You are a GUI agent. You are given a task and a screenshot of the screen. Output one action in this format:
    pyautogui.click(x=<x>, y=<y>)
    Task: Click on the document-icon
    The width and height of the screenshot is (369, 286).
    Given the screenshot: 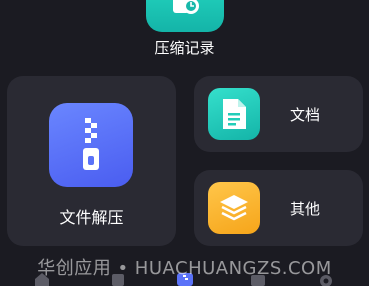 What is the action you would take?
    pyautogui.click(x=234, y=114)
    